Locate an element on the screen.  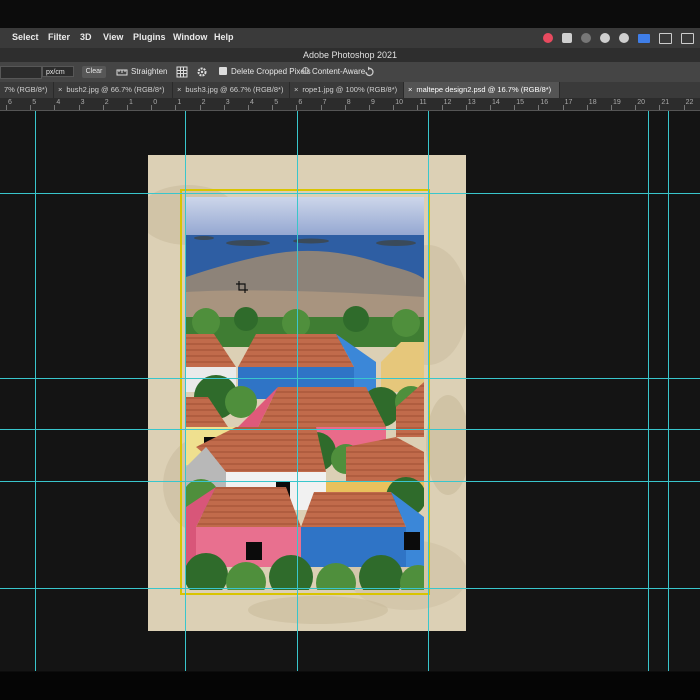
system-tray is located at coordinates (618, 38).